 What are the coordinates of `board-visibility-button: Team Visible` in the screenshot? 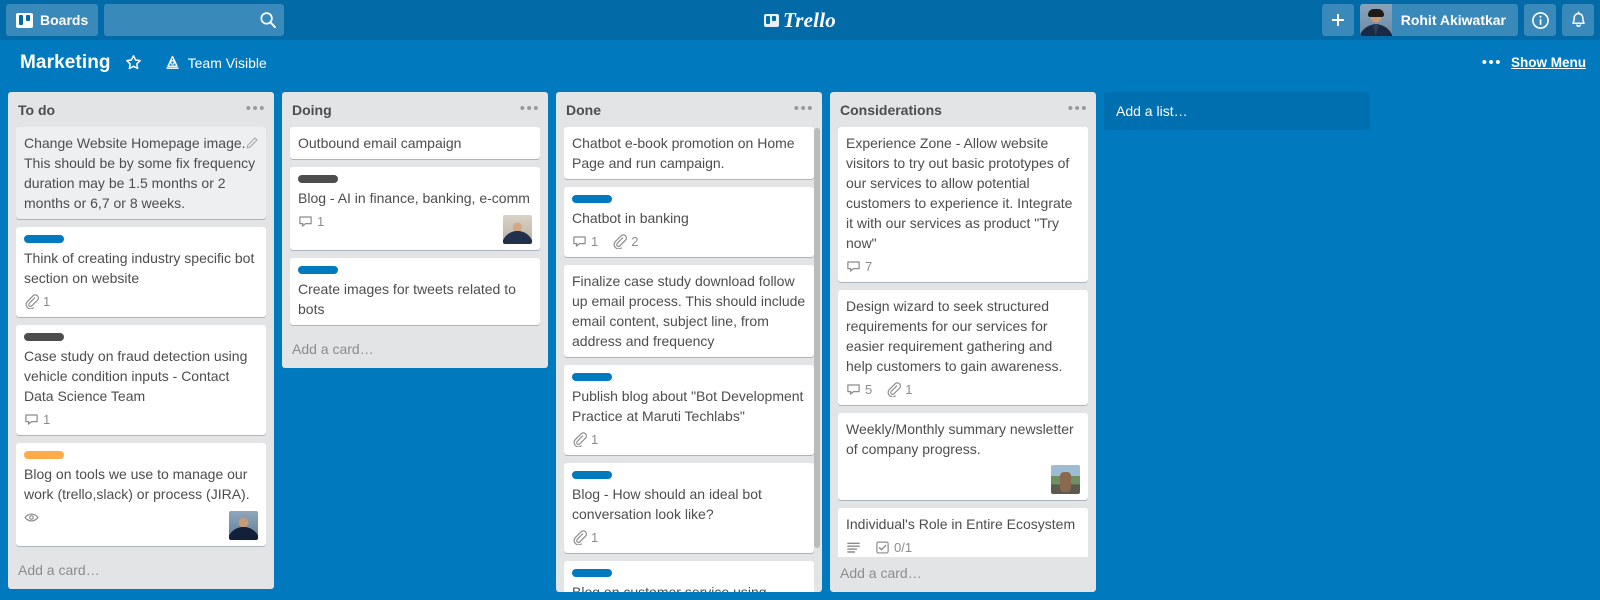 It's located at (215, 62).